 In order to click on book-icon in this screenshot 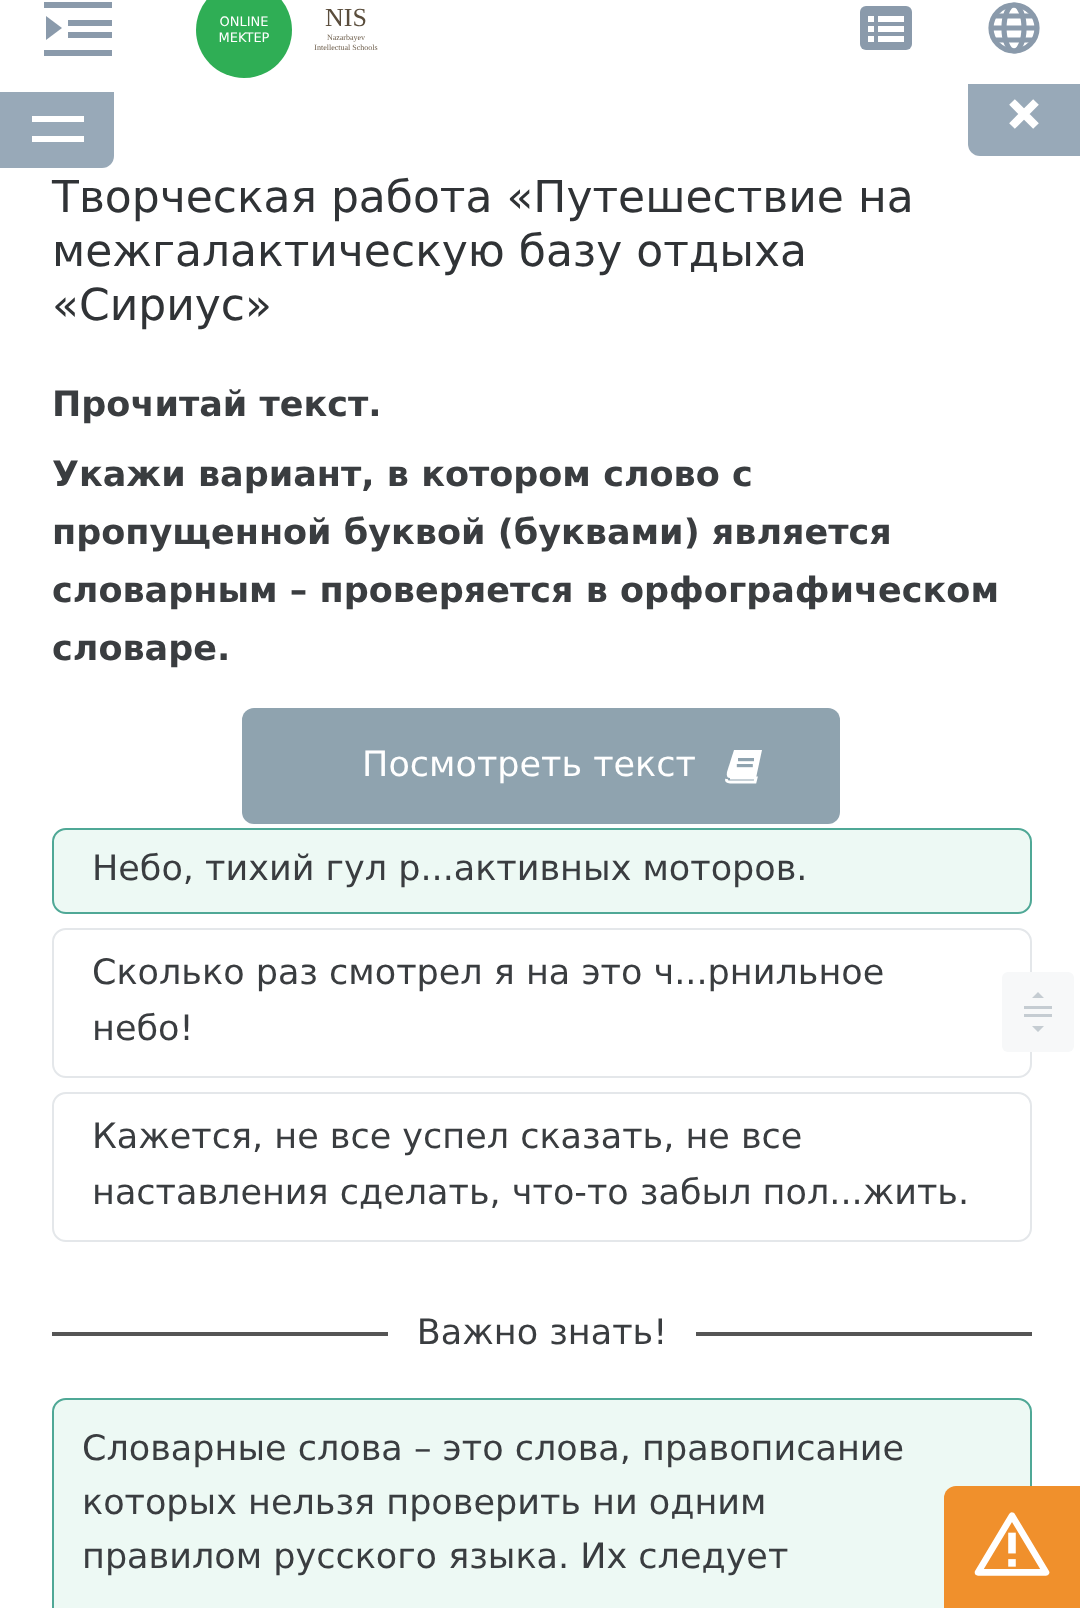, I will do `click(743, 766)`.